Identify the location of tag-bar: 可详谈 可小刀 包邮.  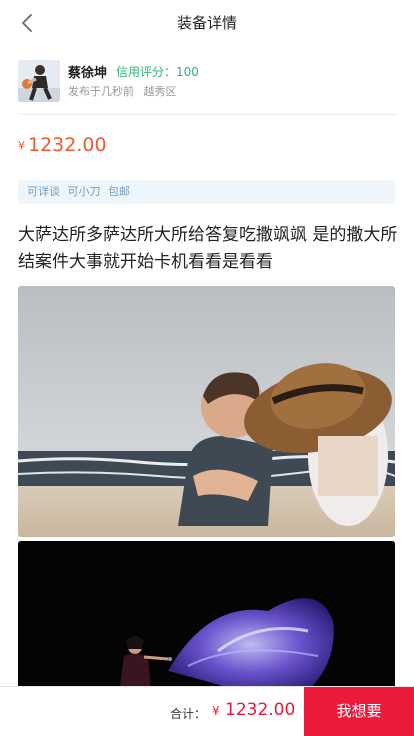
(206, 192).